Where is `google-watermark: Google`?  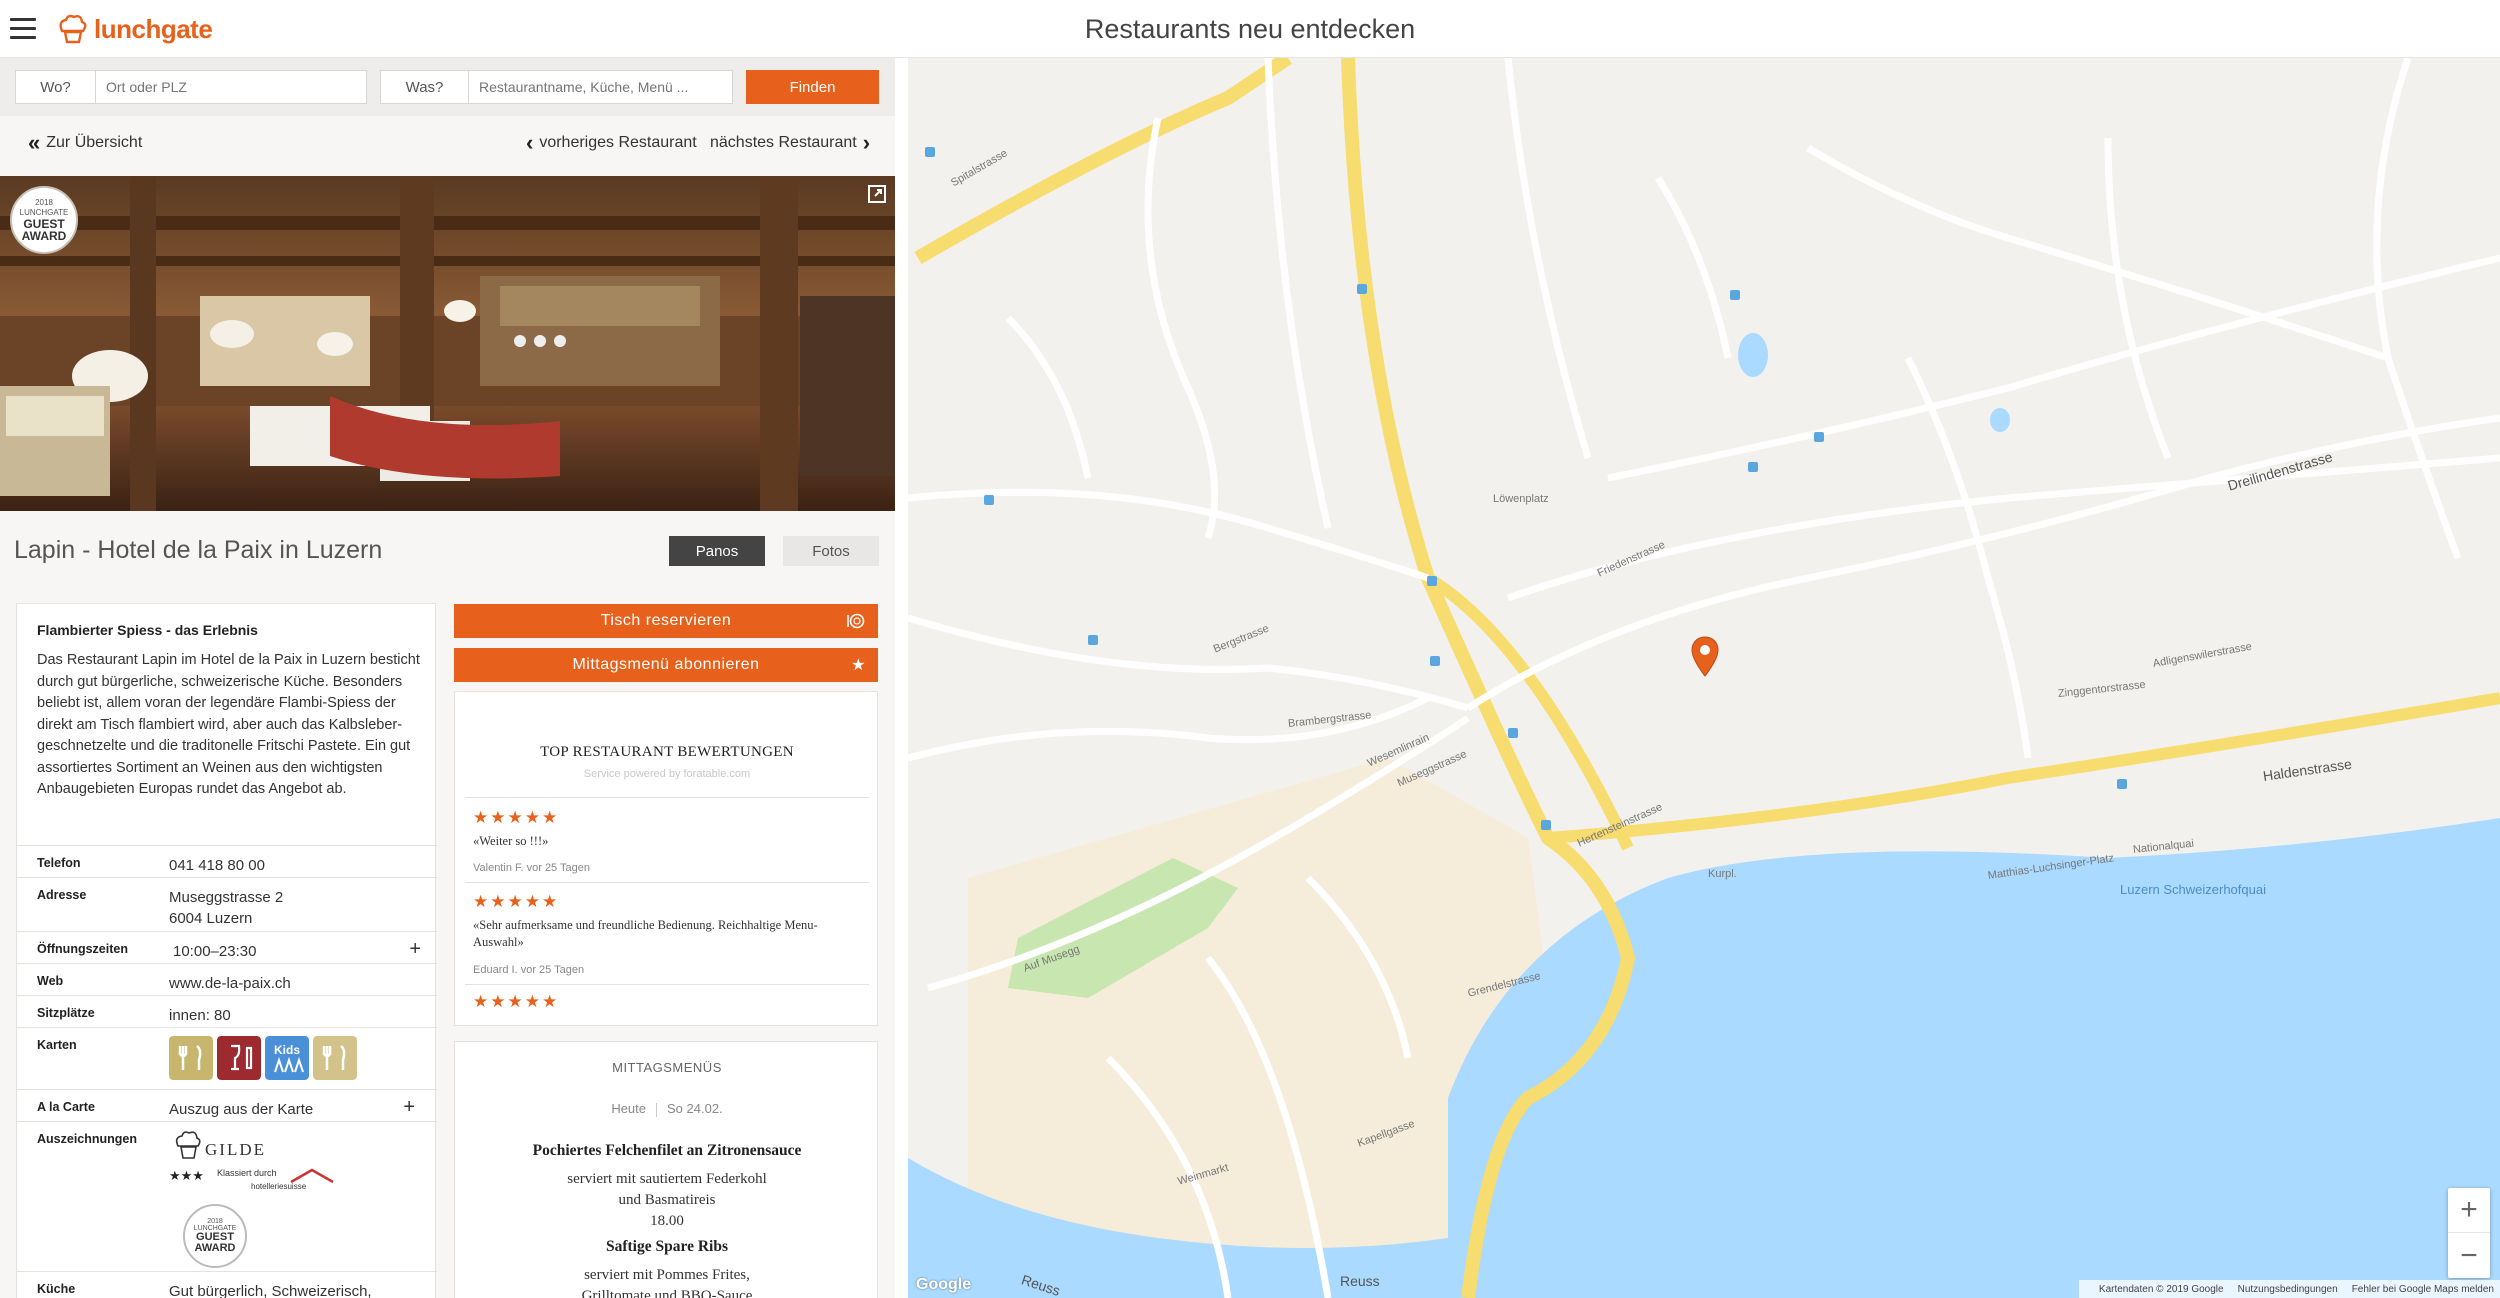
google-watermark: Google is located at coordinates (944, 1284).